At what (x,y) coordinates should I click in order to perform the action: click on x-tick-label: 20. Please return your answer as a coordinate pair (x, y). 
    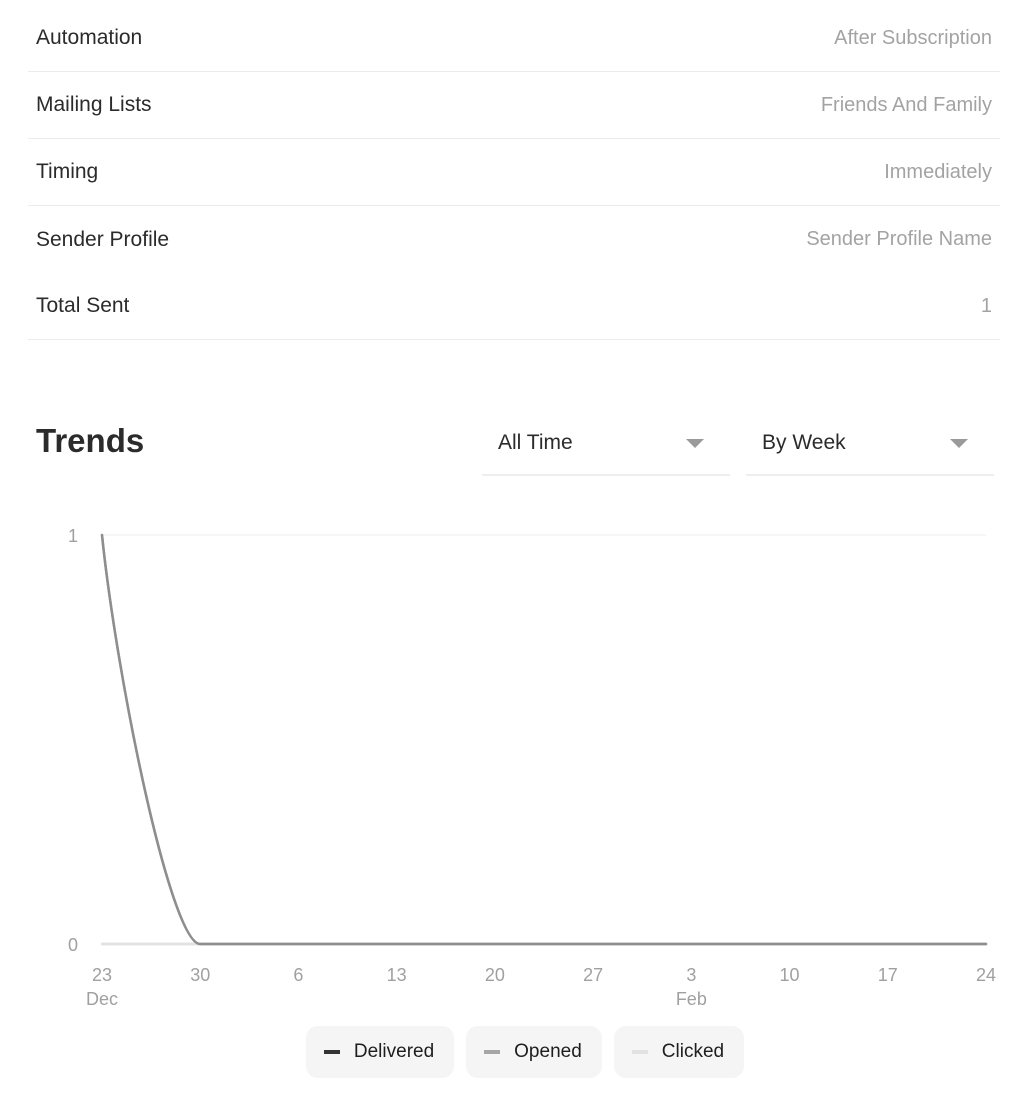
    Looking at the image, I should click on (495, 975).